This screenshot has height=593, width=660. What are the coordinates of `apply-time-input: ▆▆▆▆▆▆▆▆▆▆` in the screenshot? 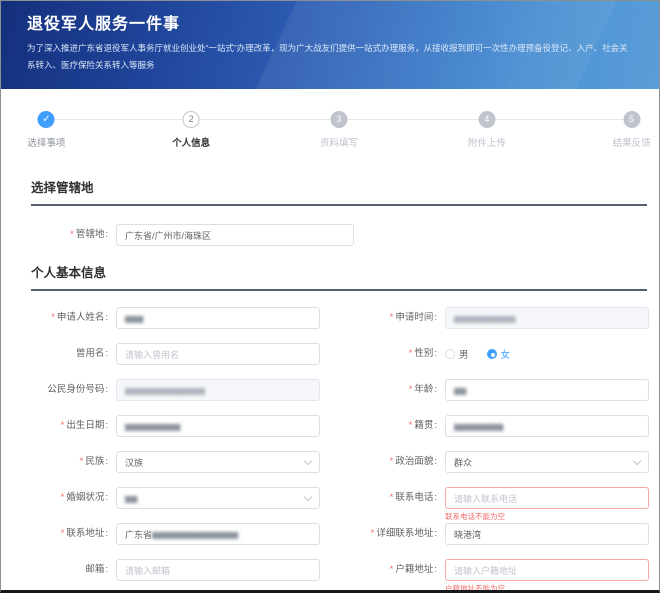 It's located at (547, 318).